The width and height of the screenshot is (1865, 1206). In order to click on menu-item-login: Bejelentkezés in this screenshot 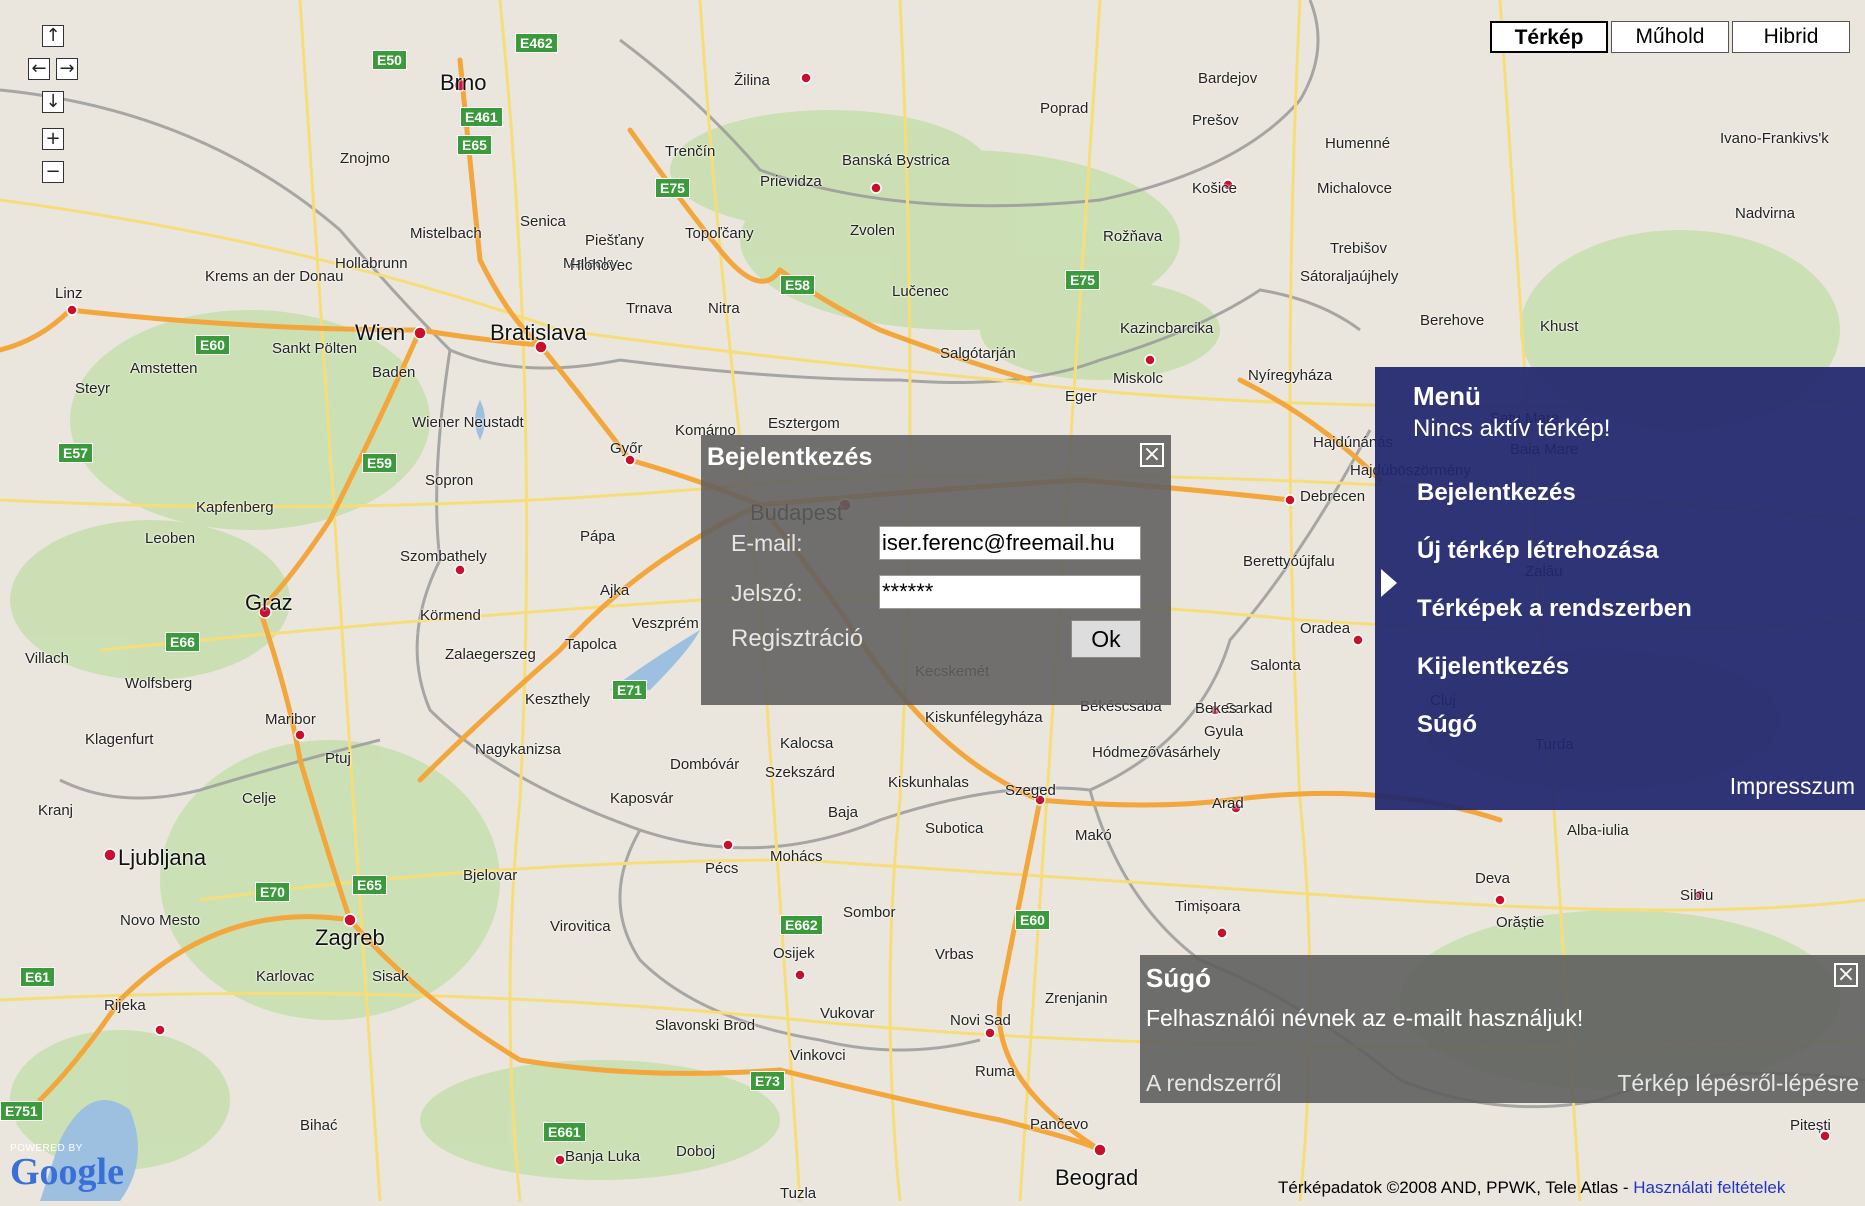, I will do `click(1496, 493)`.